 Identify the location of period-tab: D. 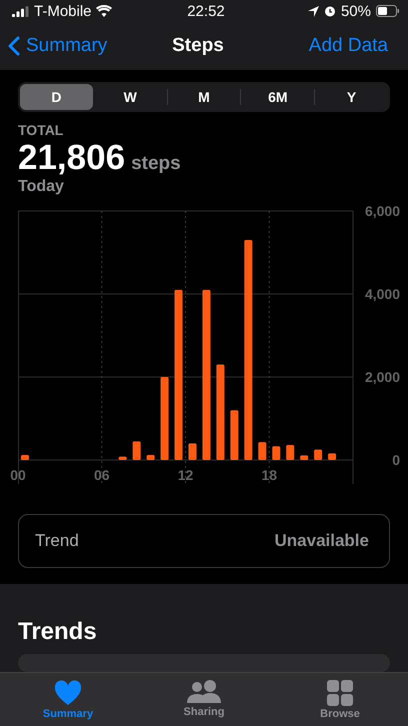
(56, 97).